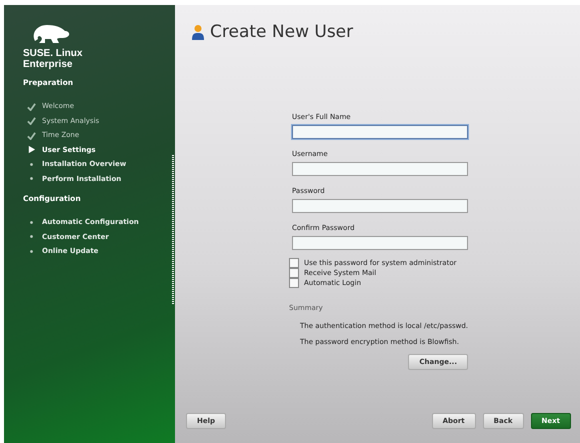 The width and height of the screenshot is (580, 443). What do you see at coordinates (282, 32) in the screenshot?
I see `page-title: Create New User` at bounding box center [282, 32].